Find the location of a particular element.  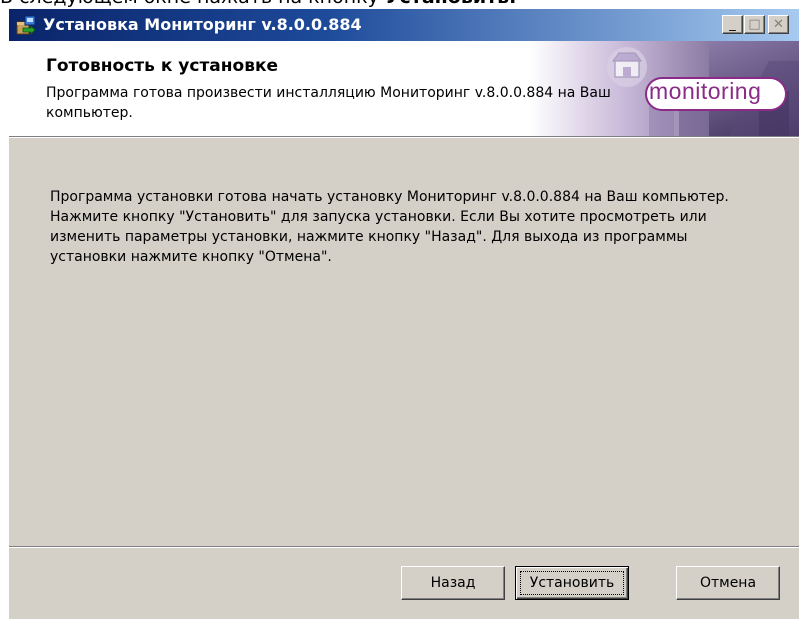

banner-separator-highlight is located at coordinates (404, 137).